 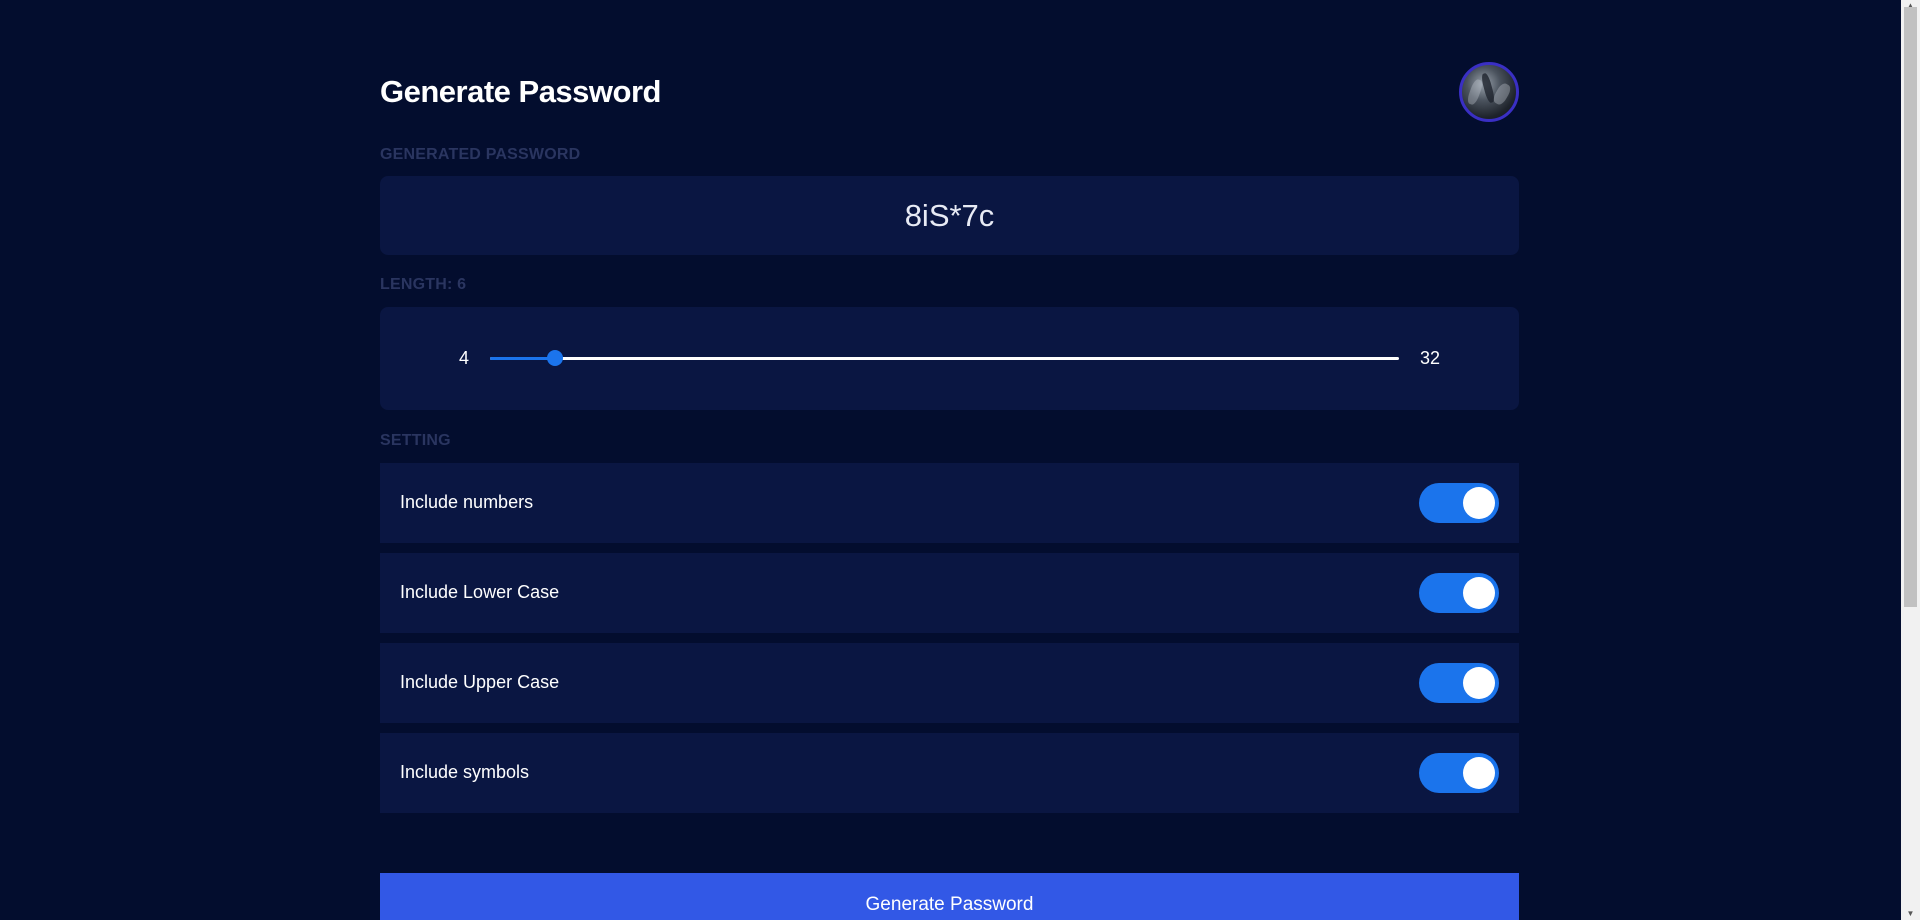 What do you see at coordinates (1459, 683) in the screenshot?
I see `toggle-upper-case` at bounding box center [1459, 683].